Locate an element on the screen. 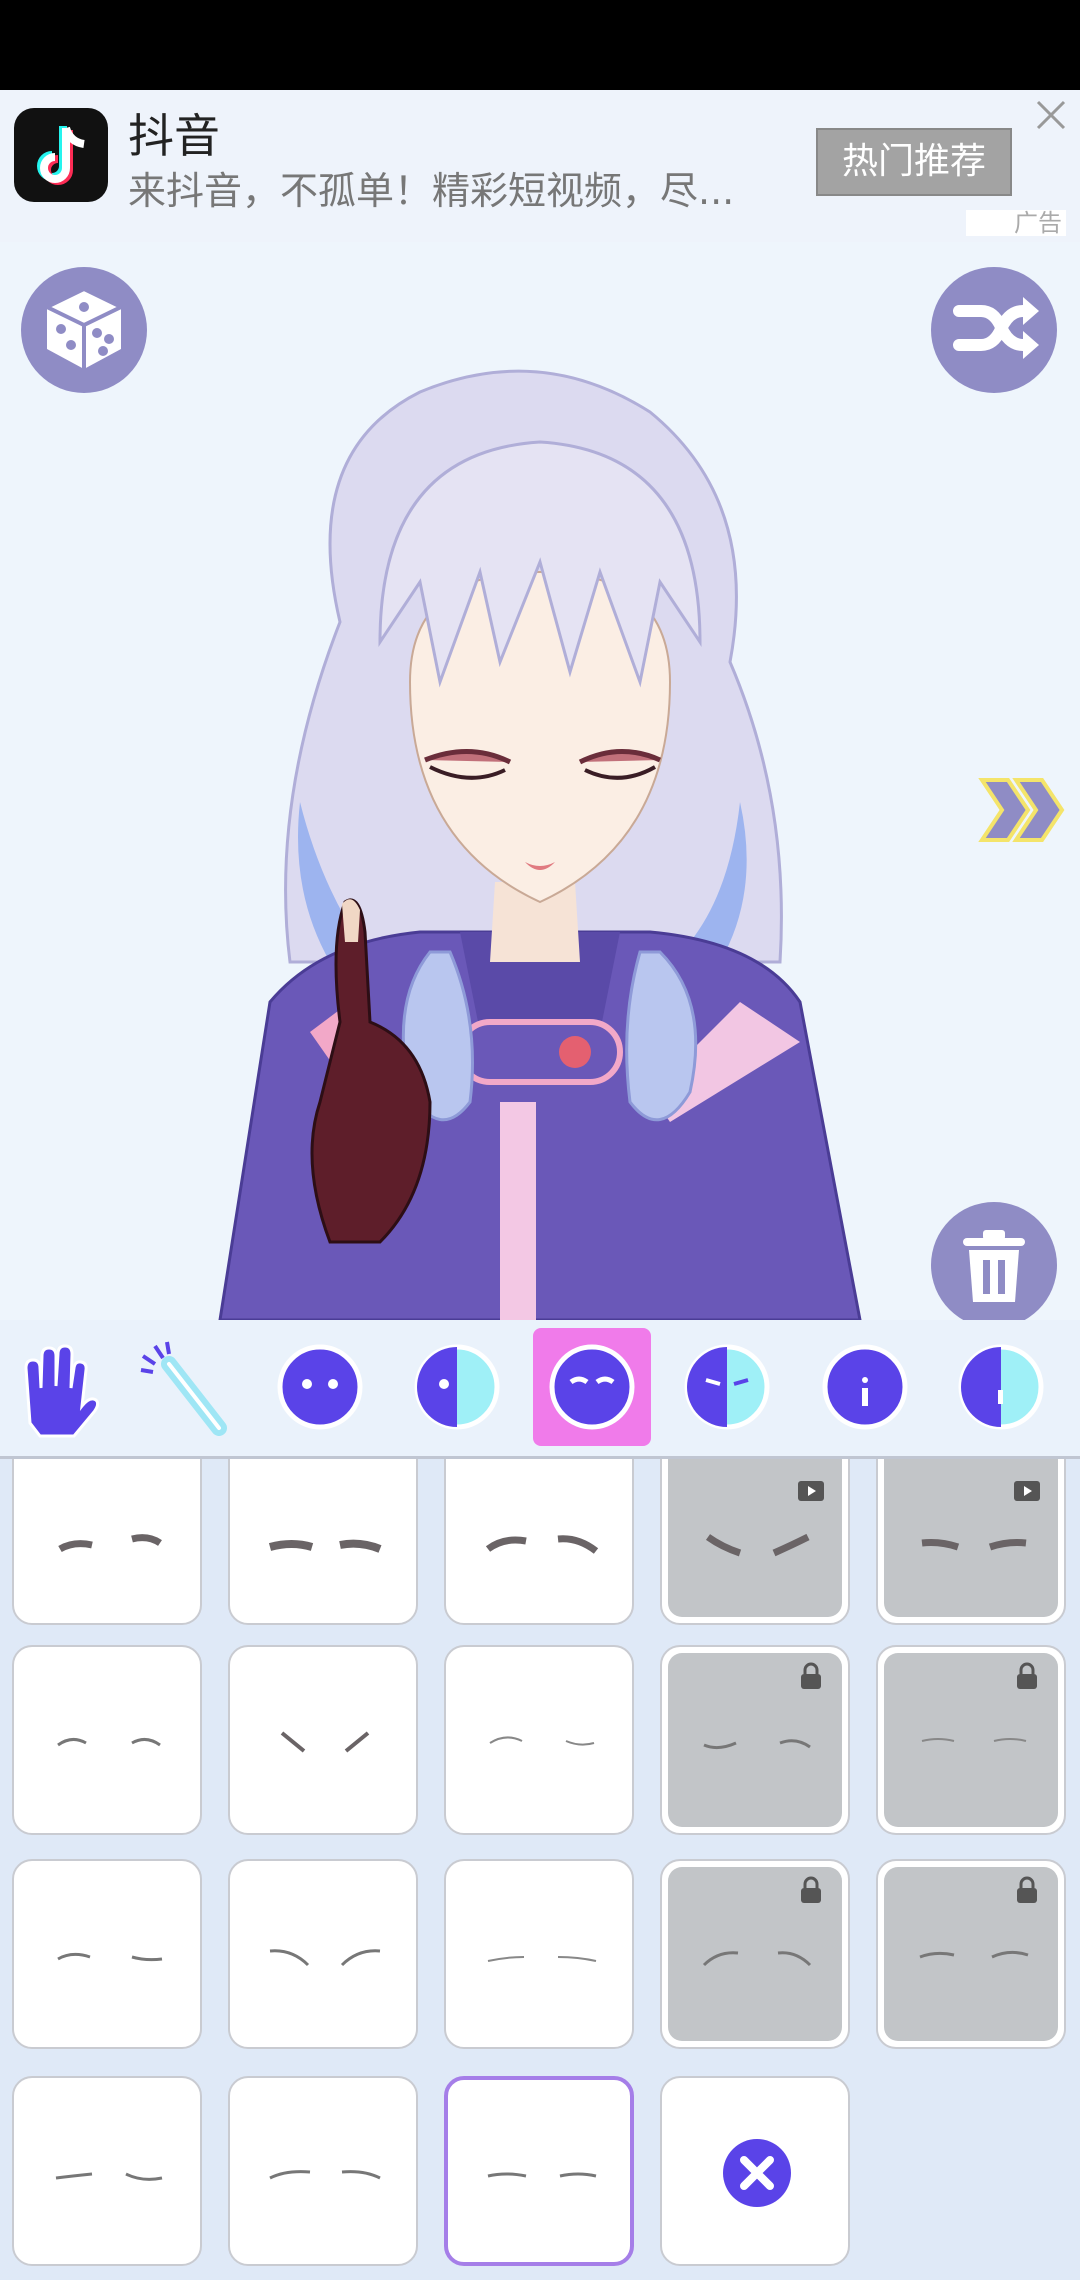  tool-hand is located at coordinates (59, 1387).